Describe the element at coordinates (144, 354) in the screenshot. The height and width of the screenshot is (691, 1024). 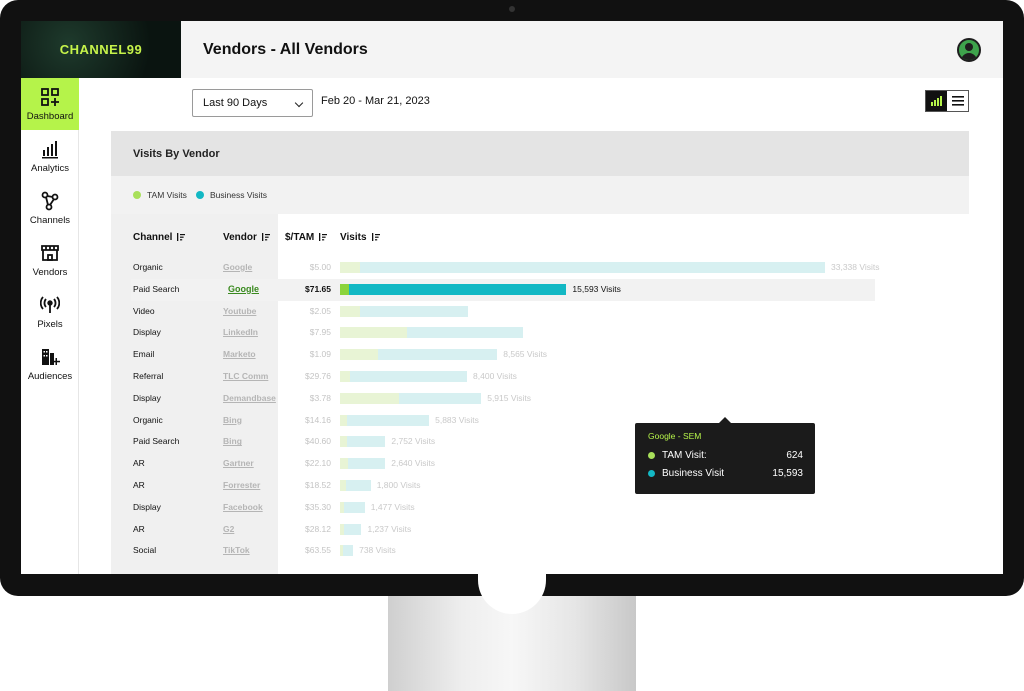
I see `channel-cell: Email` at that location.